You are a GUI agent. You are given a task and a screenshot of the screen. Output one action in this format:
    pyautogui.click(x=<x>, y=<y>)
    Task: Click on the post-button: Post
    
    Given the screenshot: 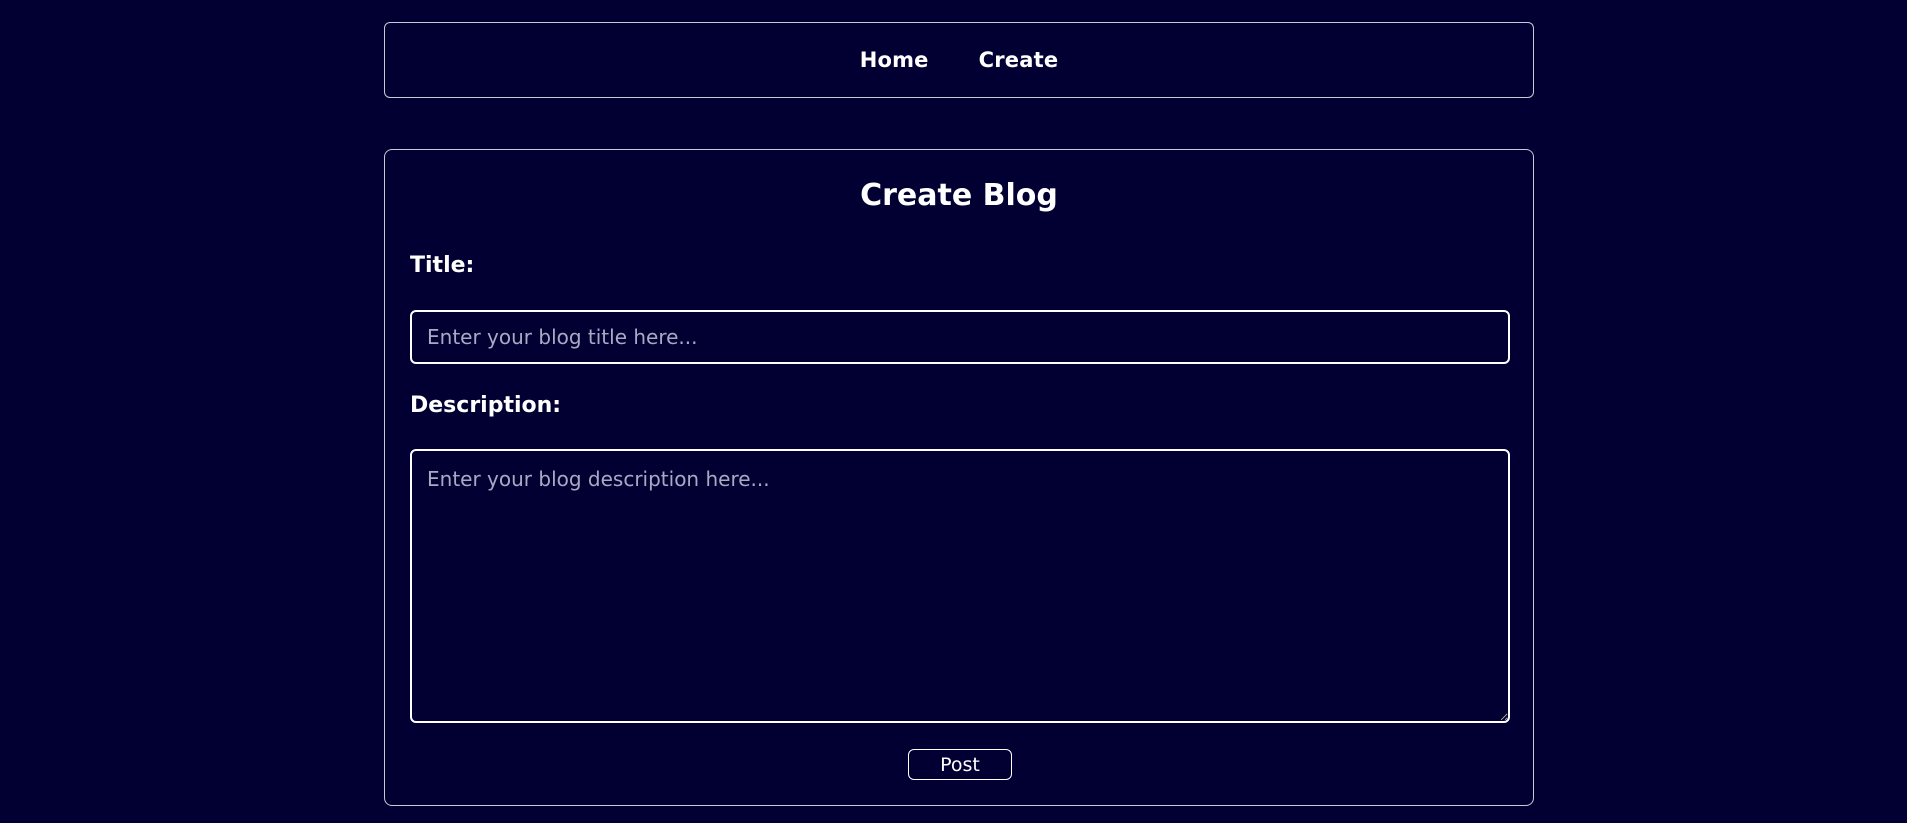 What is the action you would take?
    pyautogui.click(x=960, y=764)
    